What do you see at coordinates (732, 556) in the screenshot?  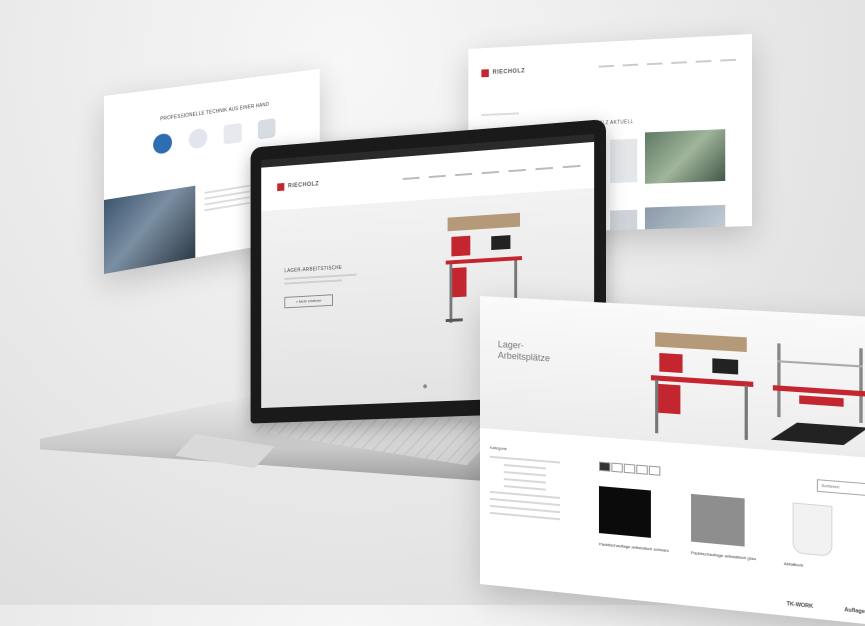 I see `product-title: Packtischauflage antistatisch grau` at bounding box center [732, 556].